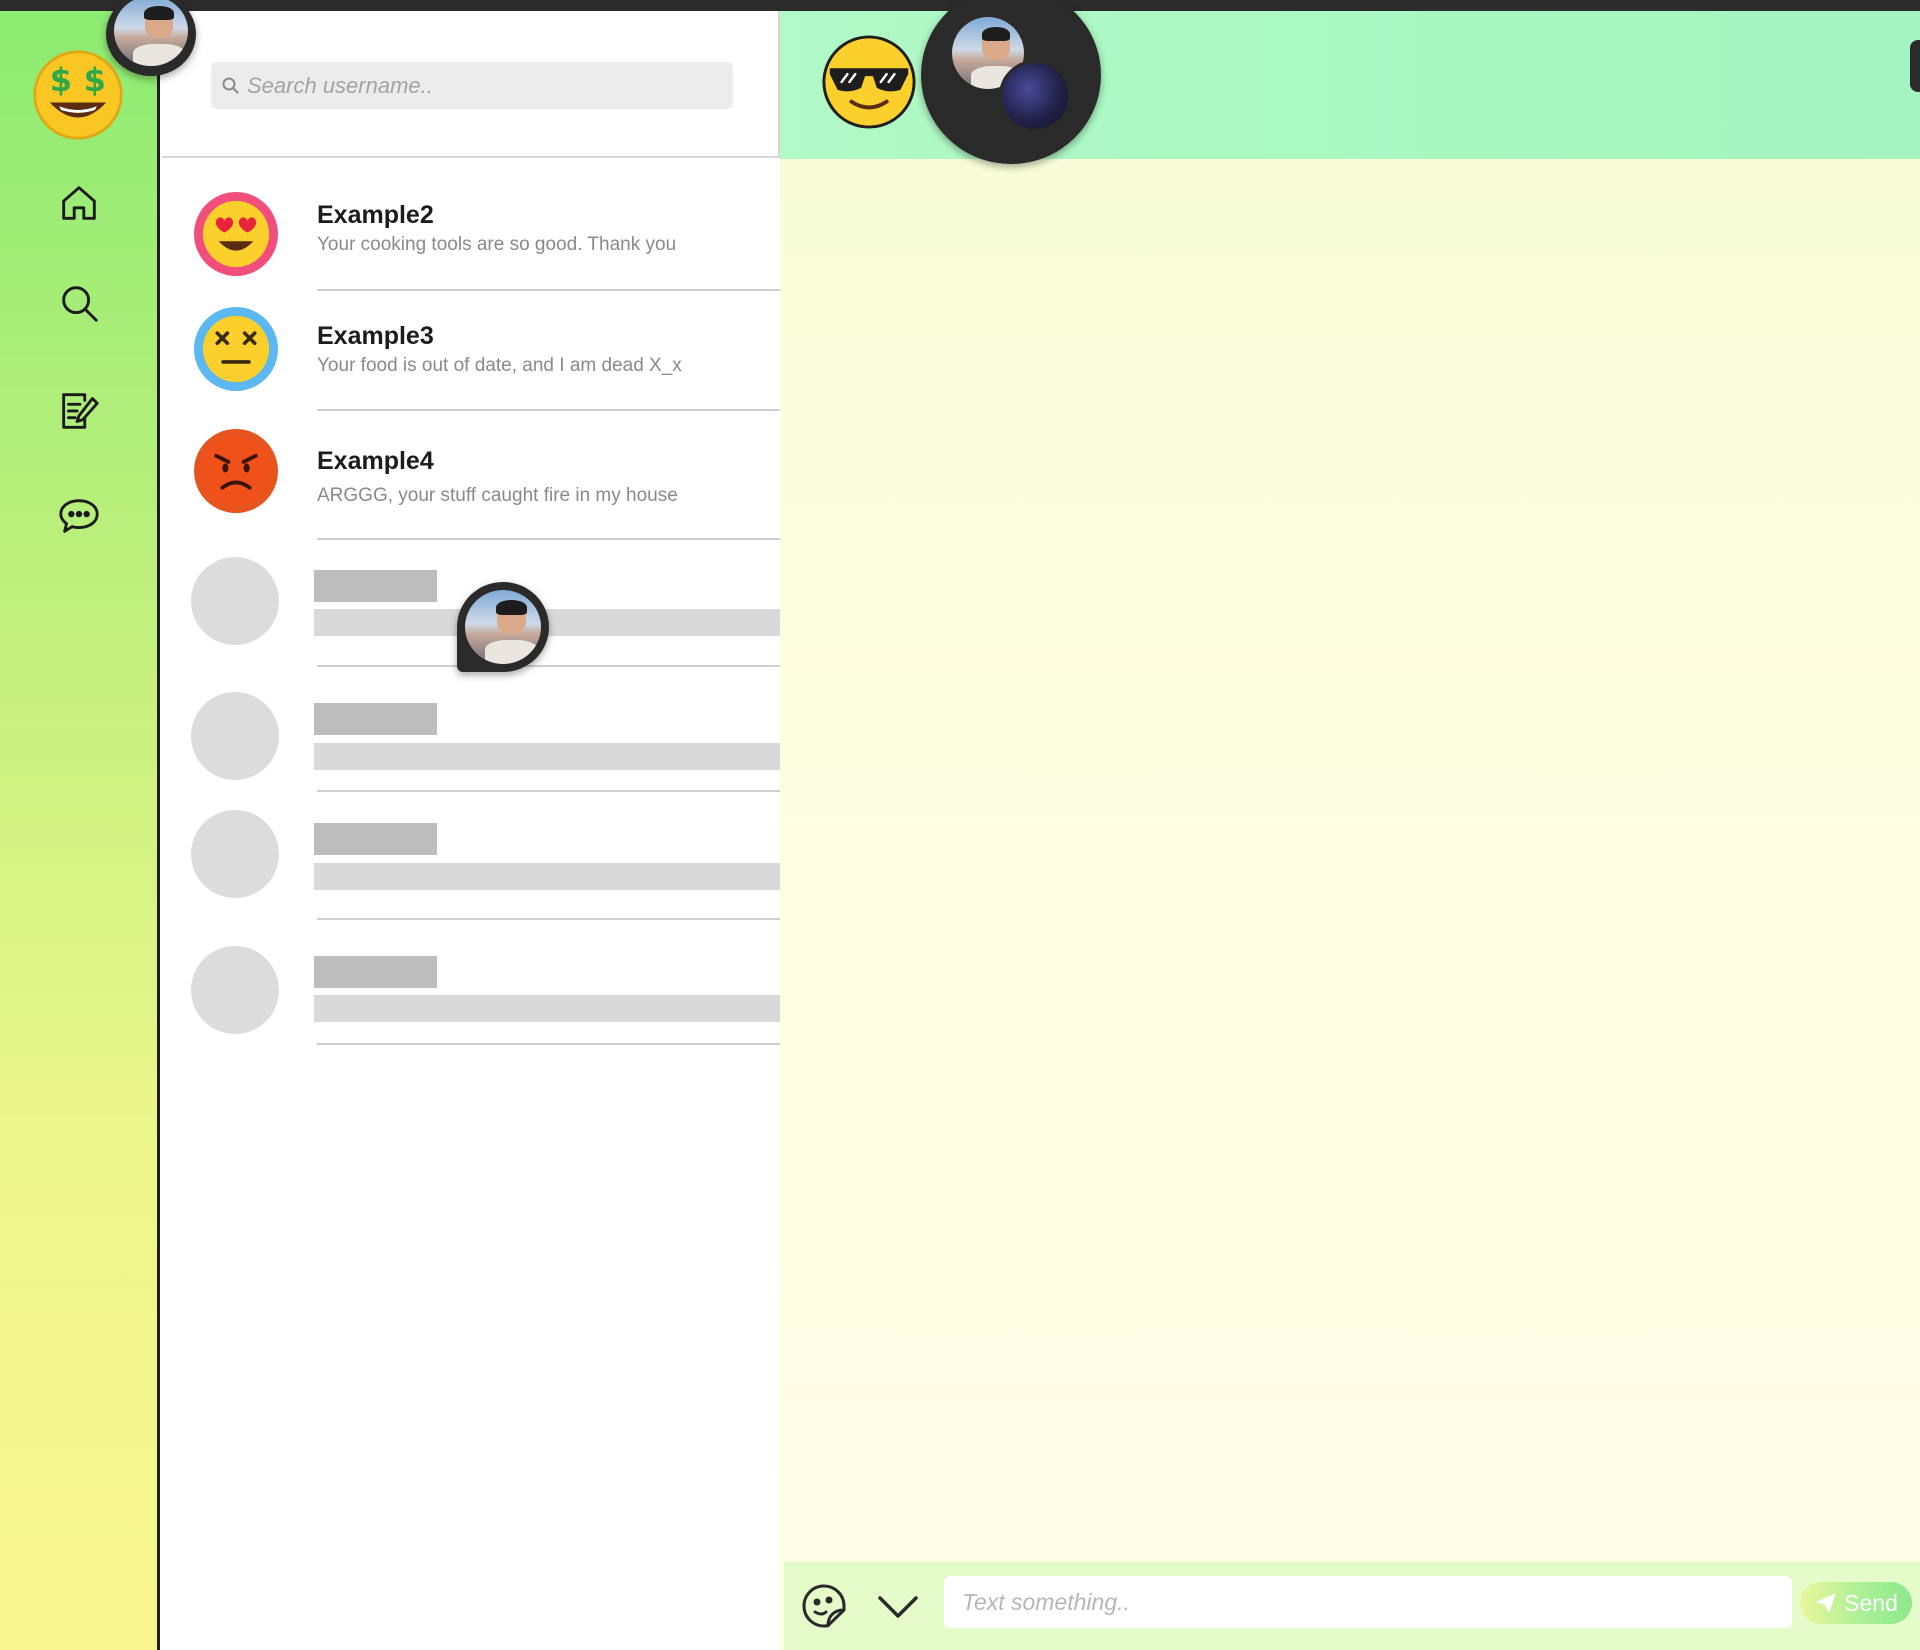 Image resolution: width=1920 pixels, height=1650 pixels. I want to click on dizzy-face-emoji-icon, so click(236, 349).